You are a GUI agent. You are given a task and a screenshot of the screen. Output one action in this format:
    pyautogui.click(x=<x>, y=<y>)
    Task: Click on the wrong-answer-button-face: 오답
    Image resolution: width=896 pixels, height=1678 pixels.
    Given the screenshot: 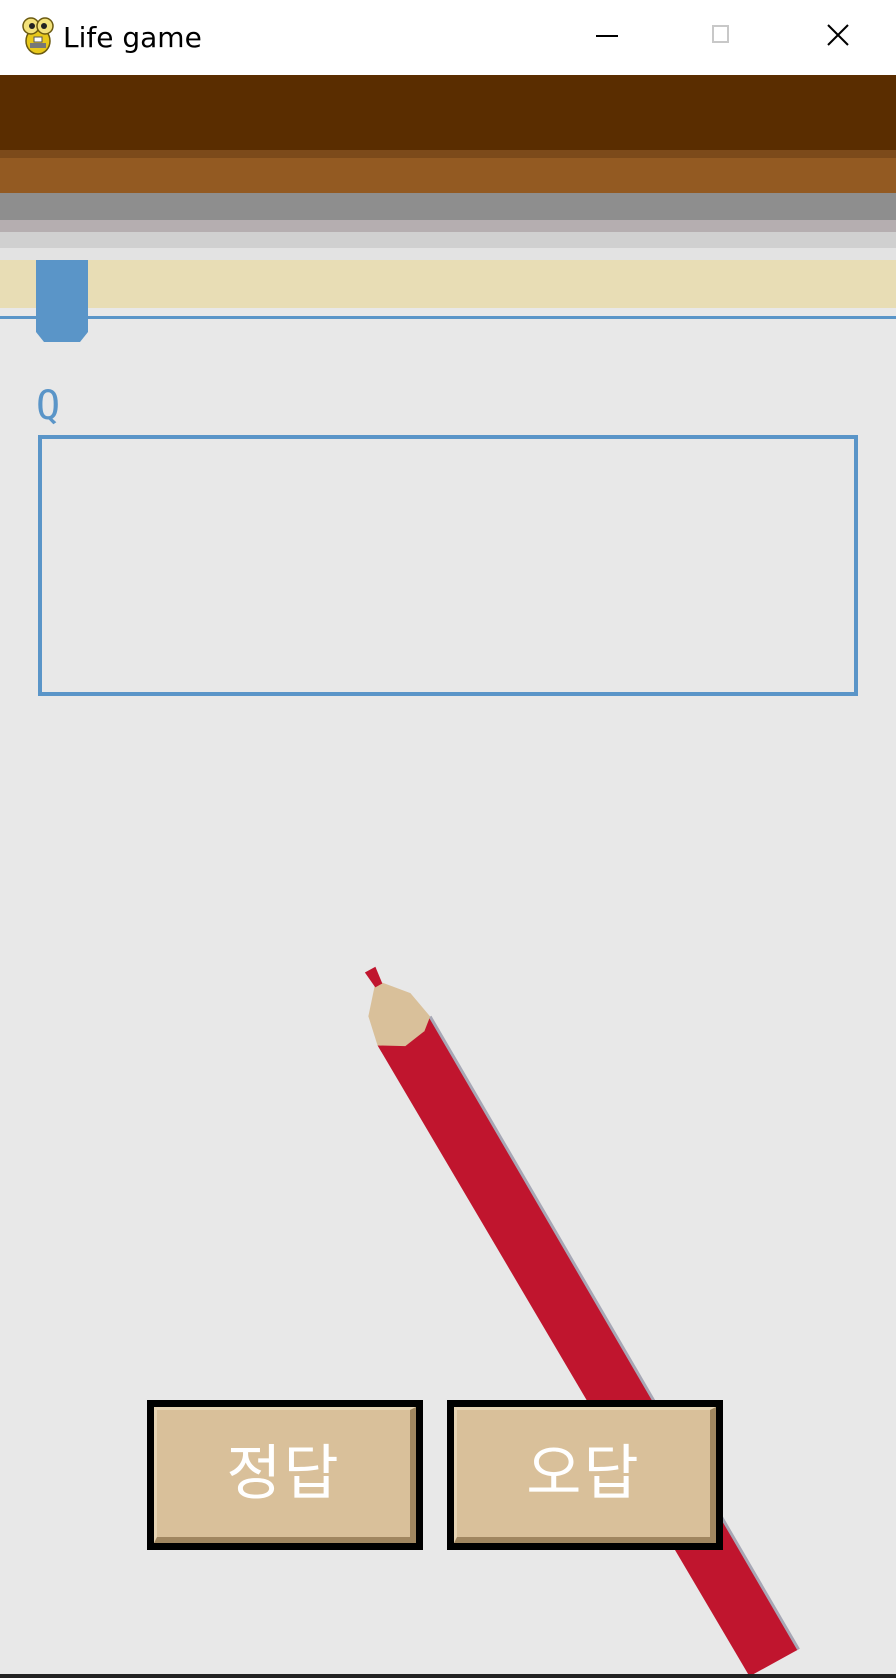 What is the action you would take?
    pyautogui.click(x=585, y=1475)
    